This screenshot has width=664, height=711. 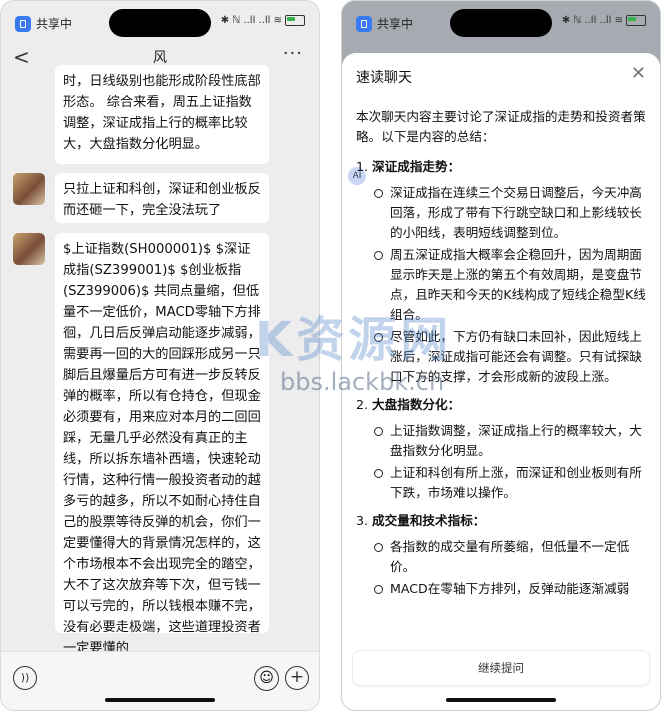 I want to click on section-heading: 2. 大盘指数分化：, so click(x=408, y=404).